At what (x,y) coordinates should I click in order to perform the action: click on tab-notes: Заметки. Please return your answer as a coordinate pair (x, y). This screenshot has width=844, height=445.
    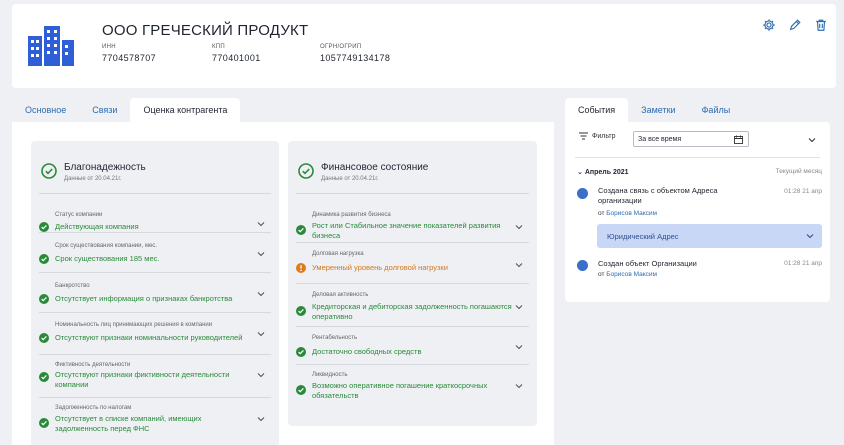
    Looking at the image, I should click on (658, 110).